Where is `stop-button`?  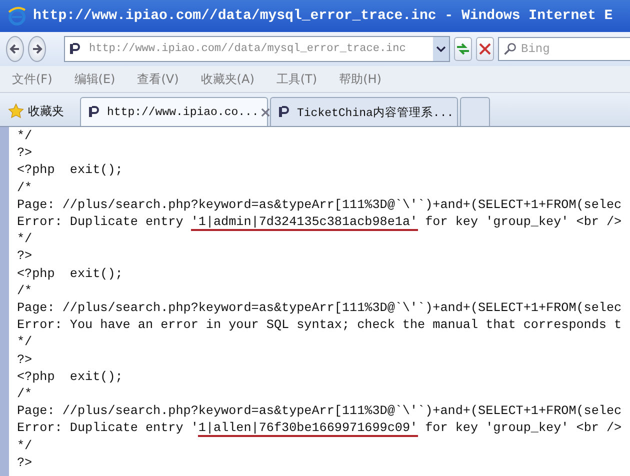 stop-button is located at coordinates (485, 49).